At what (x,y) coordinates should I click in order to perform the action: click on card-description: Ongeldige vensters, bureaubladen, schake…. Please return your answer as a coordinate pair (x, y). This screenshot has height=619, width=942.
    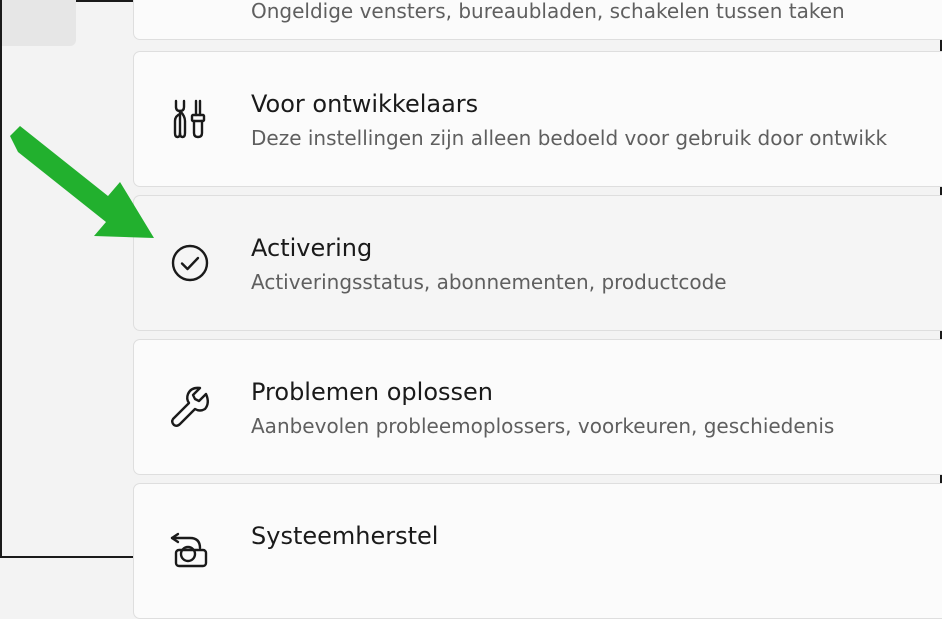
    Looking at the image, I should click on (548, 11).